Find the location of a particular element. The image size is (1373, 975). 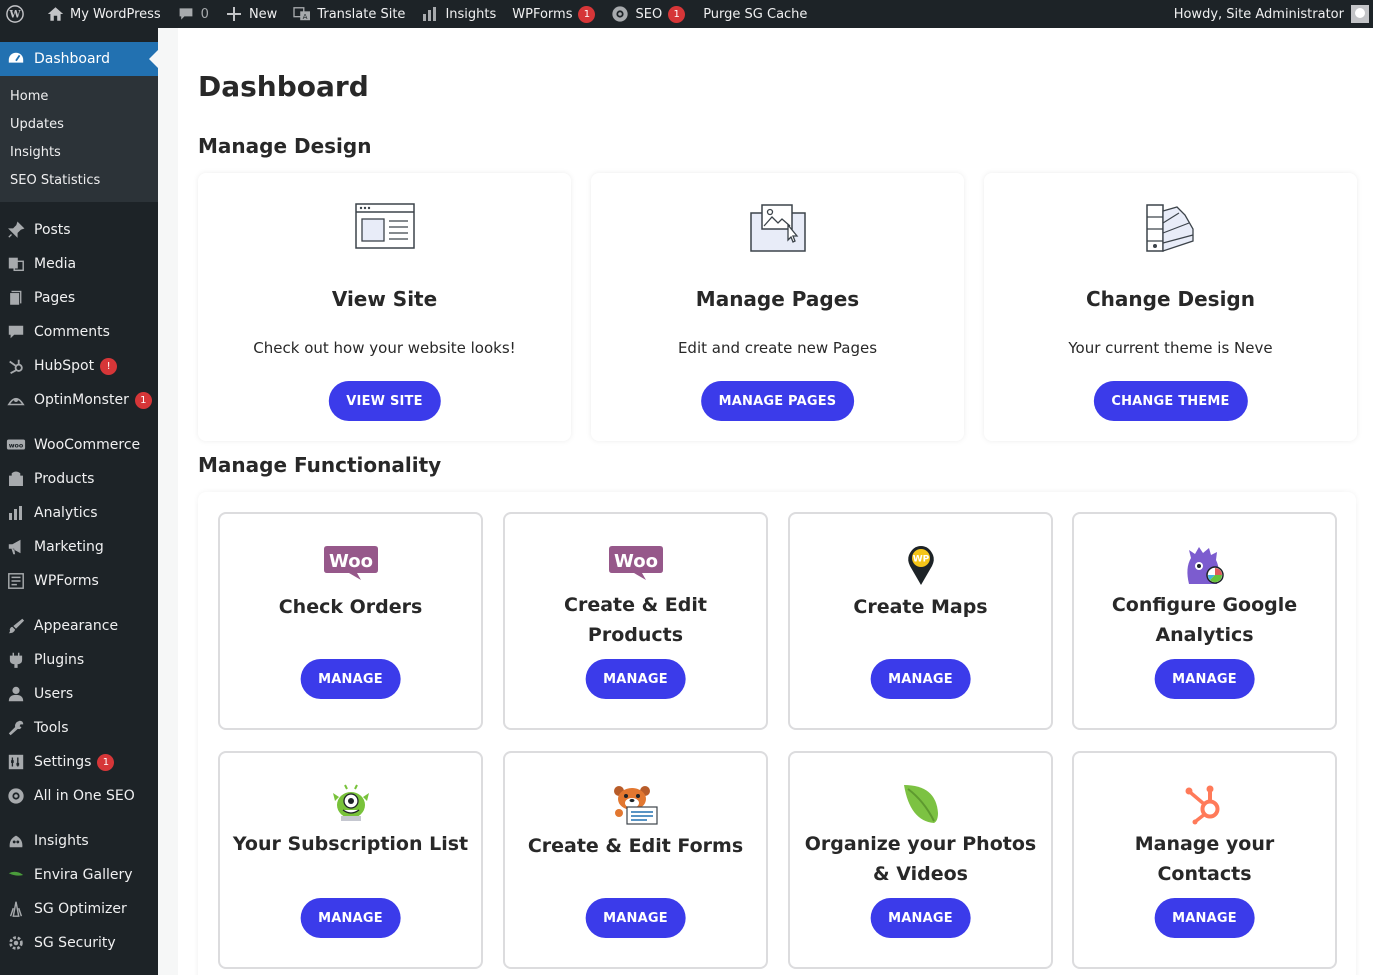

menu-wpforms: WPForms is located at coordinates (79, 581).